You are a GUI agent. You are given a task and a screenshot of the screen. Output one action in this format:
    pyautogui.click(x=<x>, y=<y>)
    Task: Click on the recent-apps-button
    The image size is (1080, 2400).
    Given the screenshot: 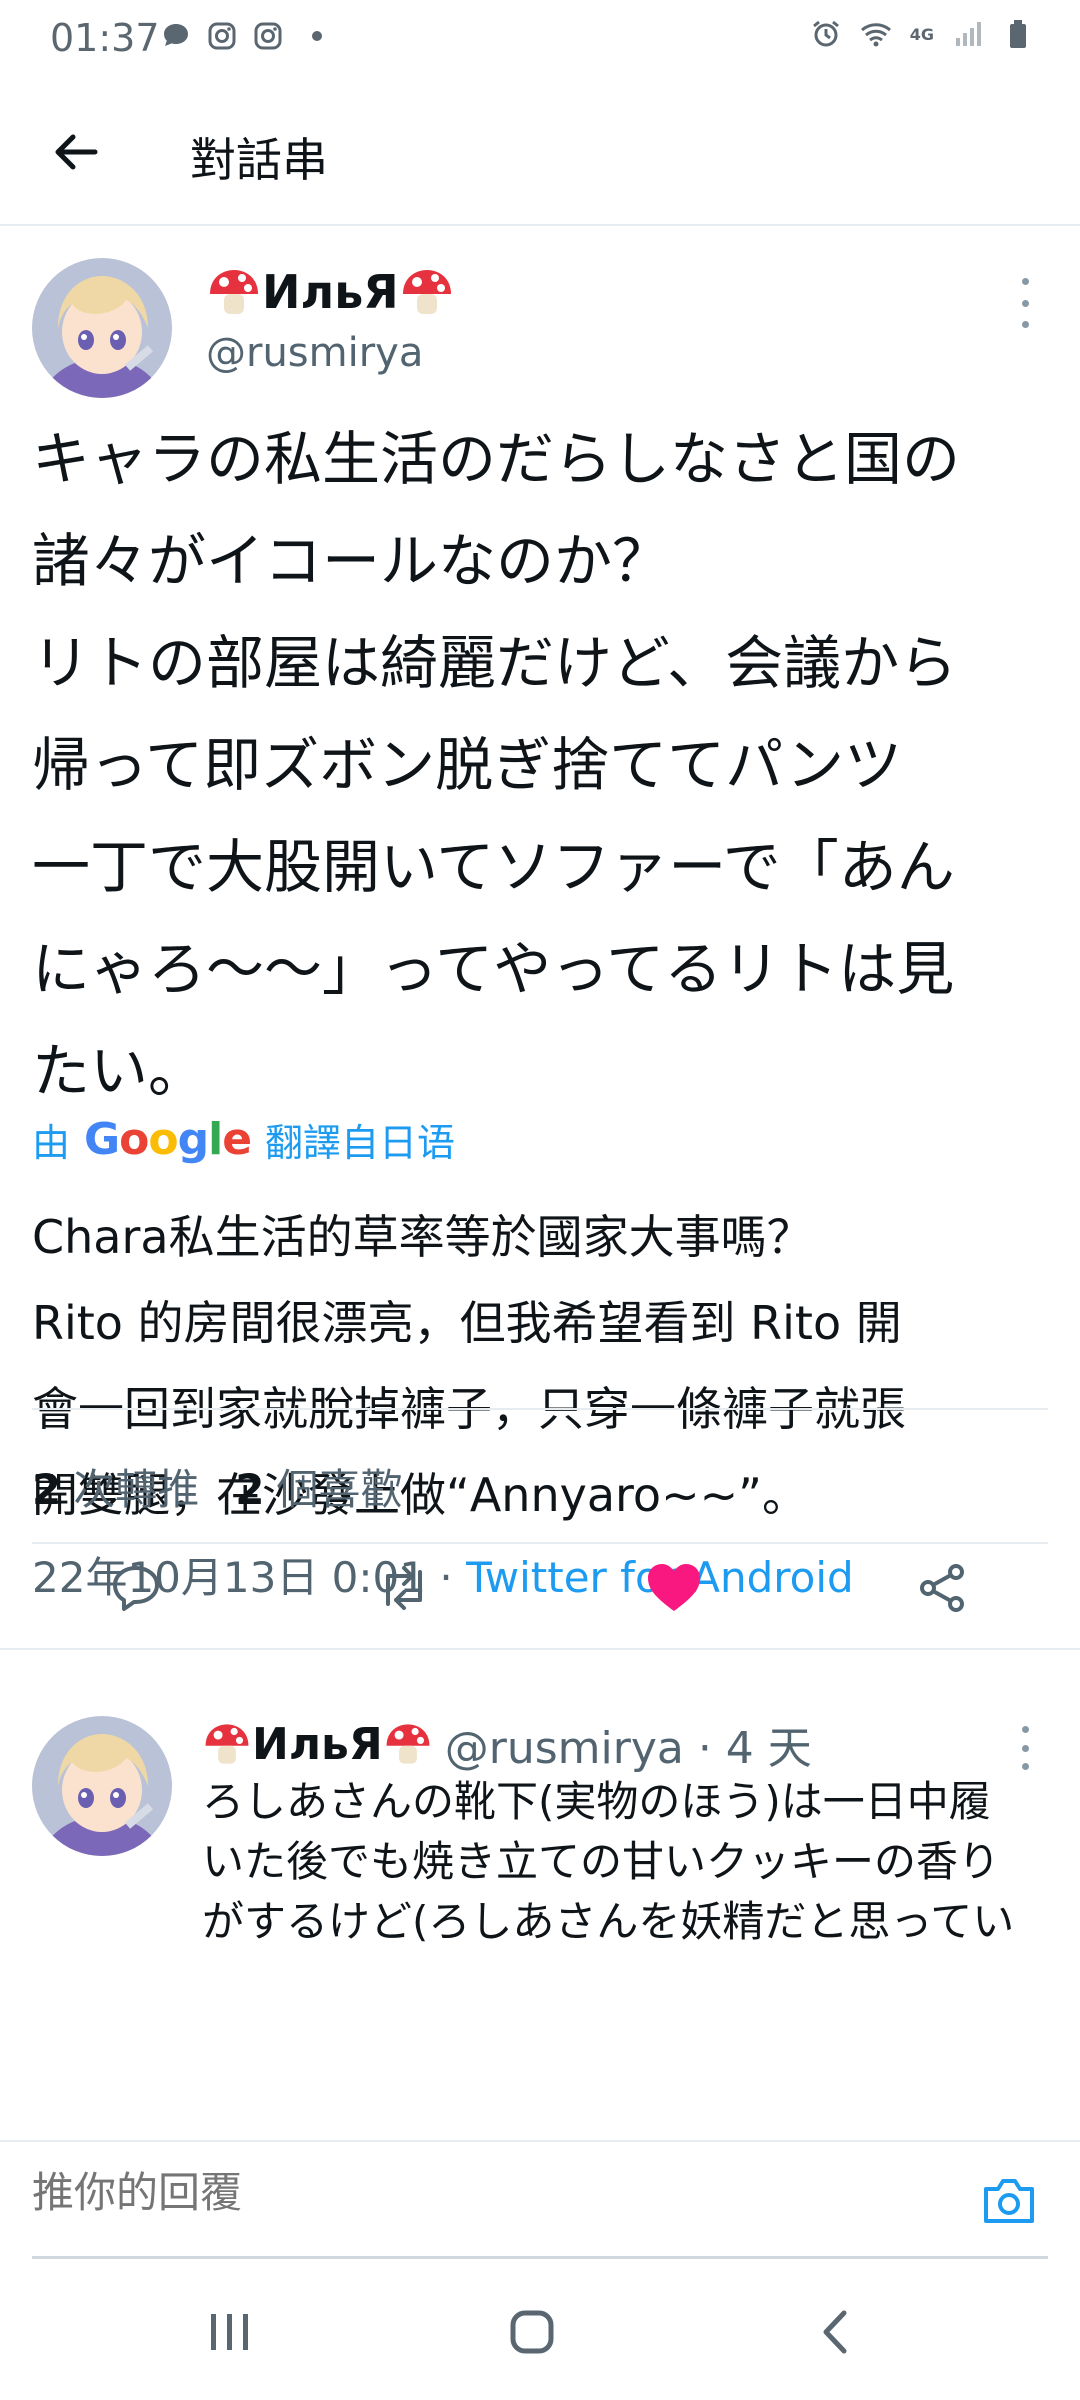 What is the action you would take?
    pyautogui.click(x=230, y=2332)
    